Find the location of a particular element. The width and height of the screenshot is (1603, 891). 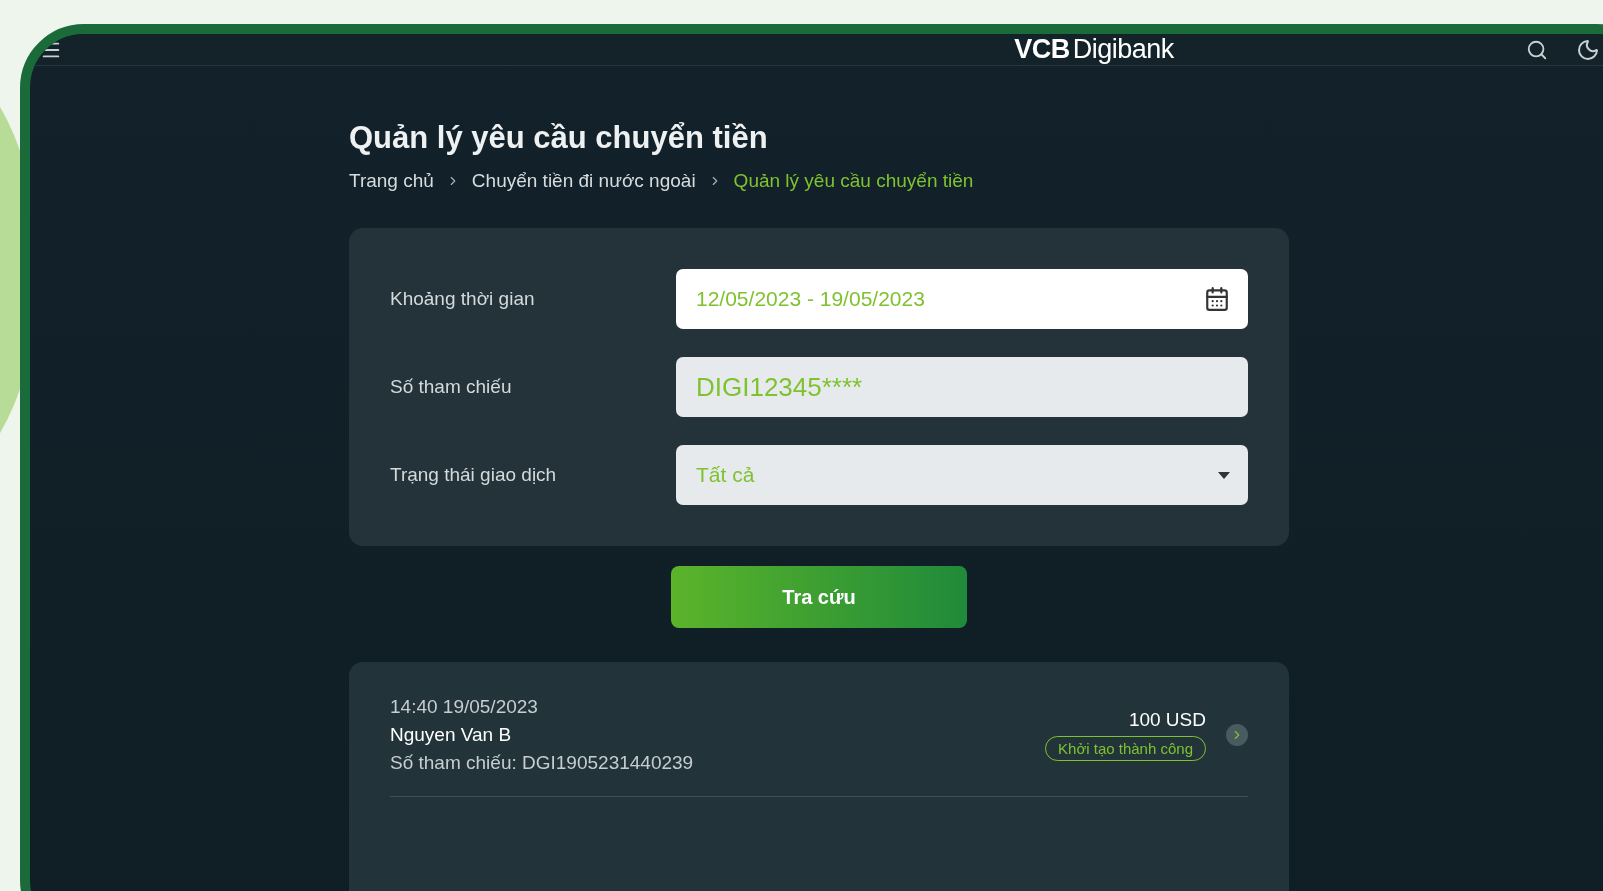

breadcrumb-link: Chuyển tiền đi nước ngoài is located at coordinates (583, 181).